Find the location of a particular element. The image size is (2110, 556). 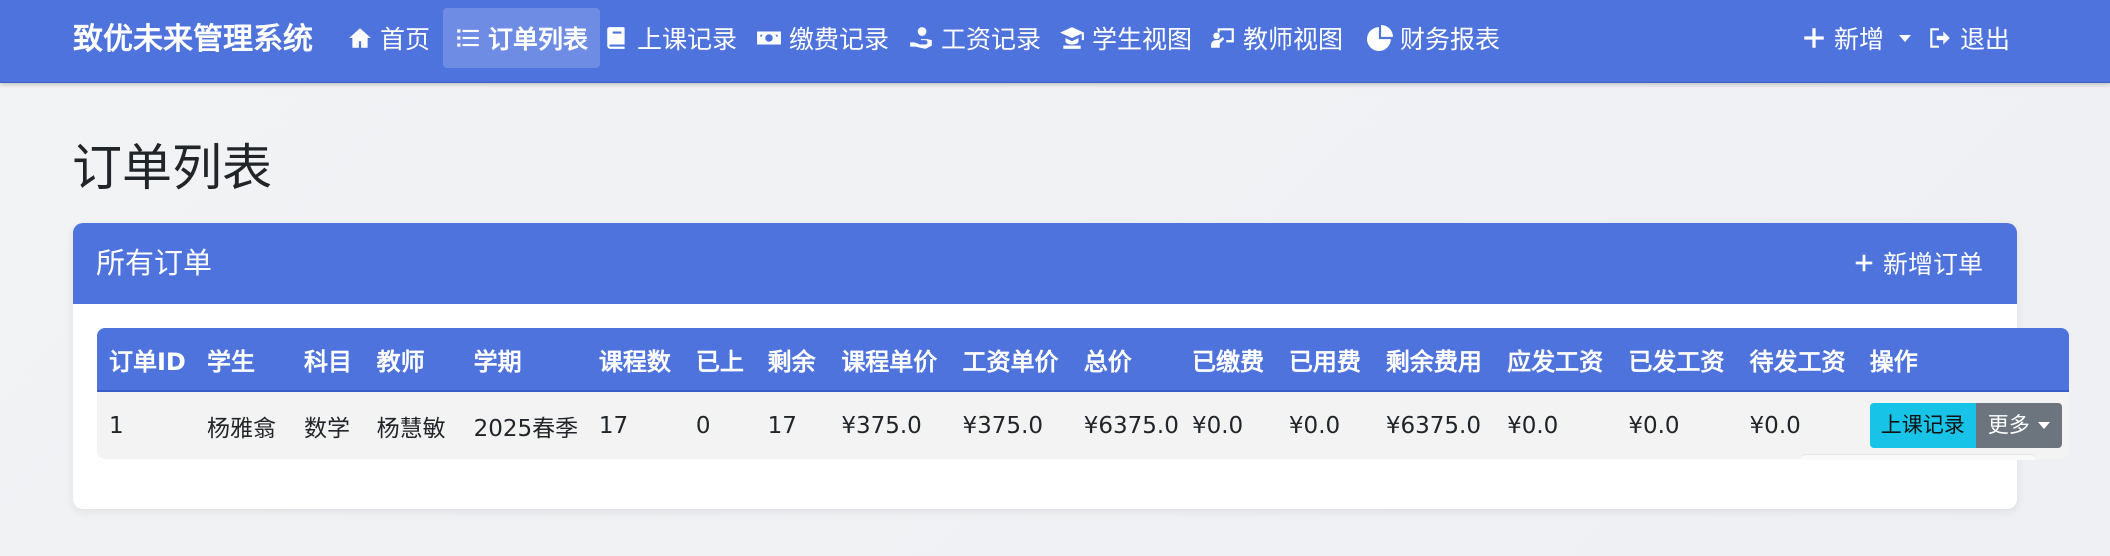

cell-order-id: 1 is located at coordinates (146, 425).